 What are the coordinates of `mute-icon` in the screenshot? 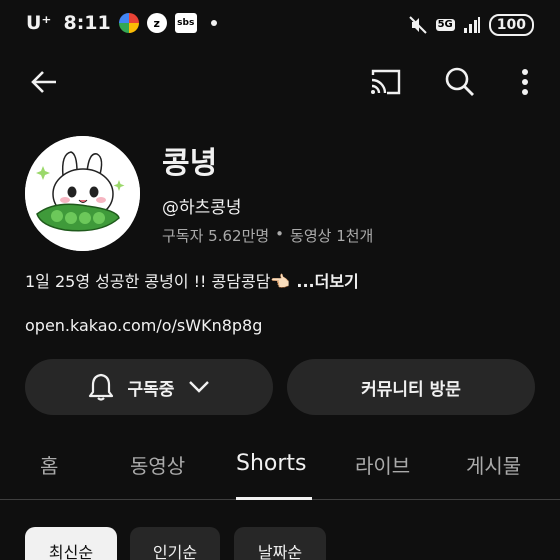 It's located at (417, 25).